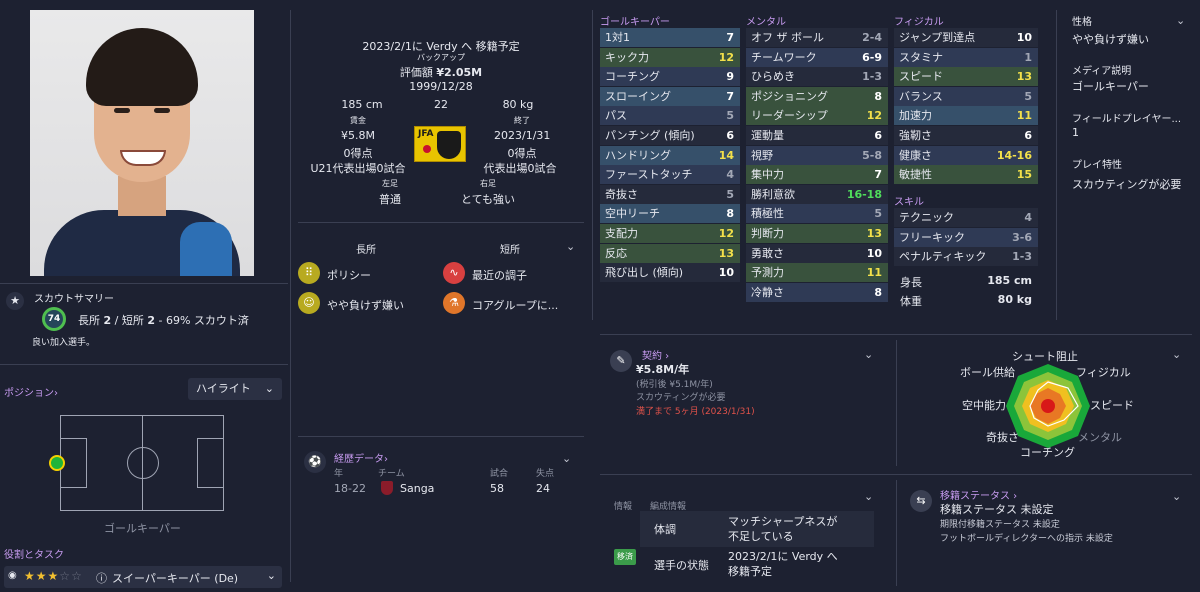  Describe the element at coordinates (1014, 299) in the screenshot. I see `weight-value: 80 kg` at that location.